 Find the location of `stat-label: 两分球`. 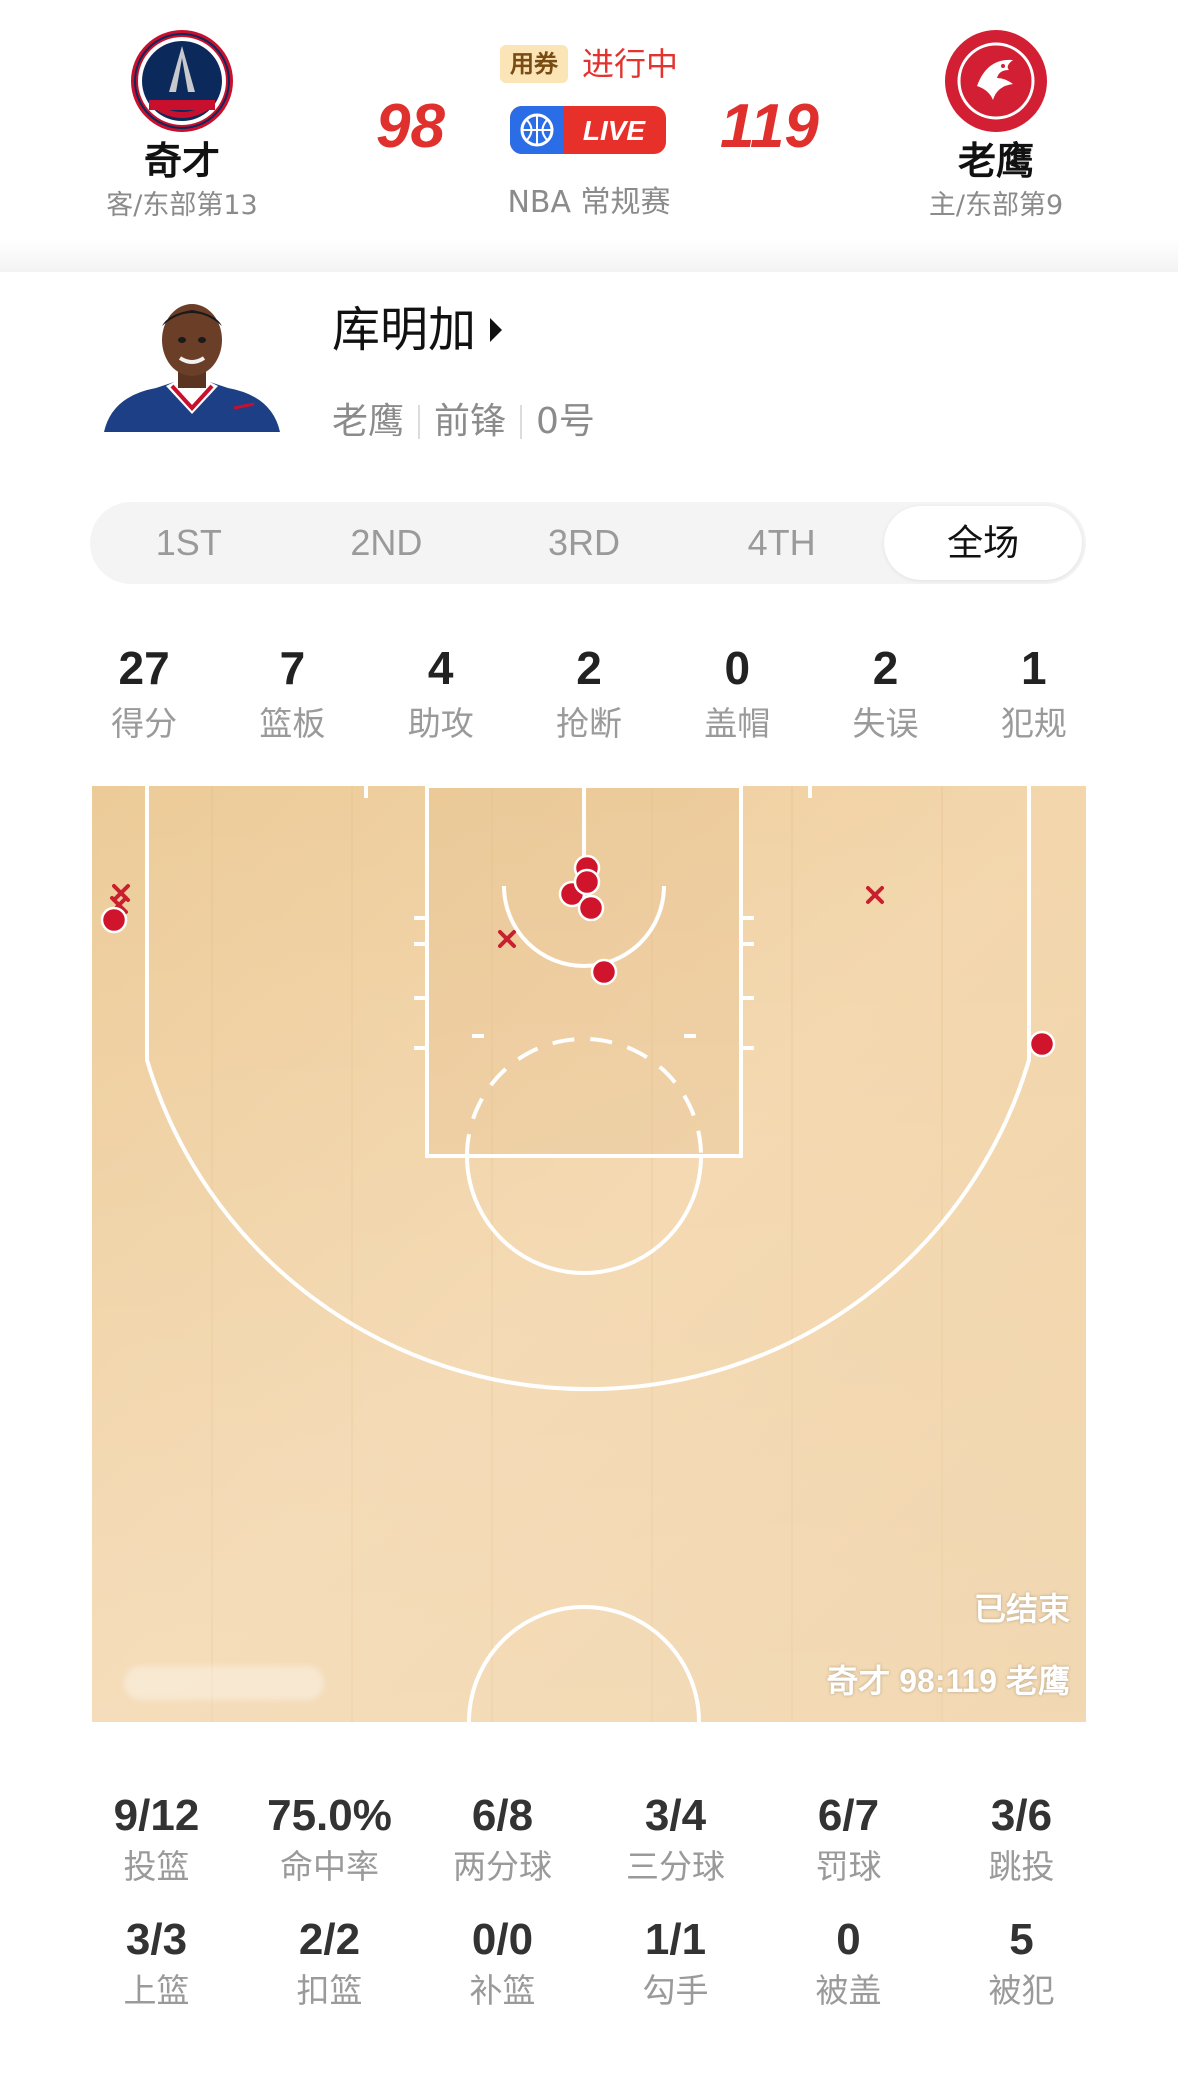

stat-label: 两分球 is located at coordinates (502, 1866).